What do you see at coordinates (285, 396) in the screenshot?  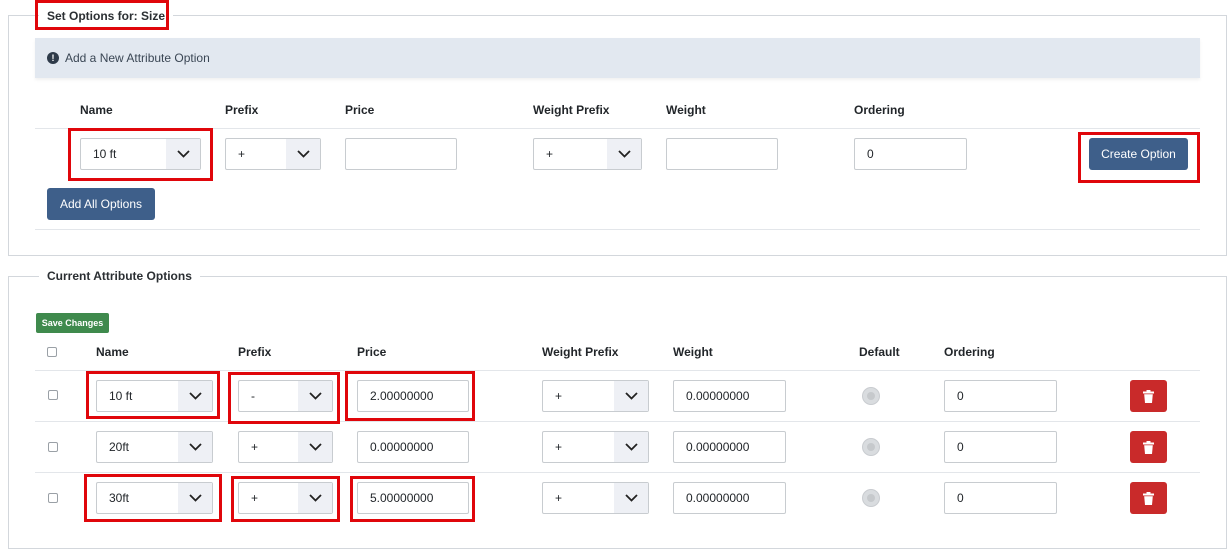 I see `row-prefix-select: -` at bounding box center [285, 396].